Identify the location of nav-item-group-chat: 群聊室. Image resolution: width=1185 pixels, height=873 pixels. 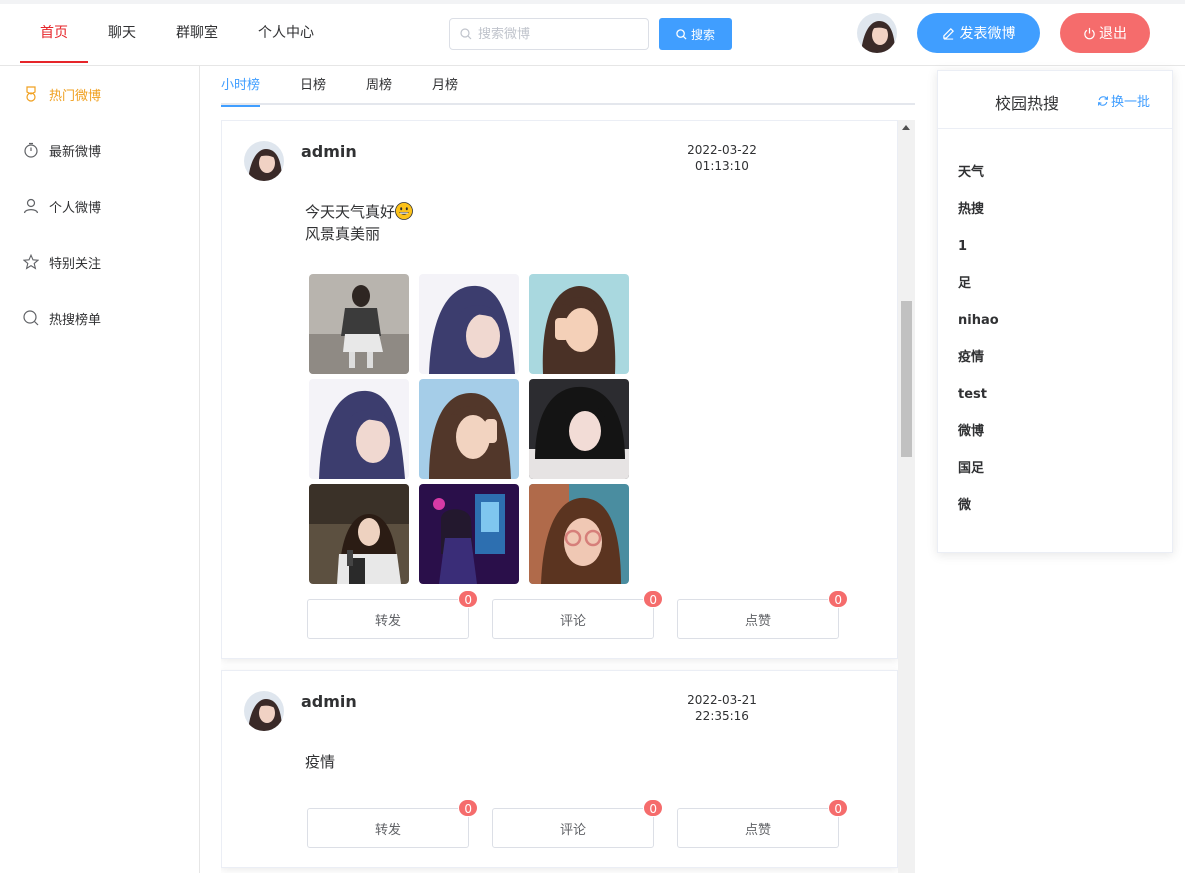
(197, 33).